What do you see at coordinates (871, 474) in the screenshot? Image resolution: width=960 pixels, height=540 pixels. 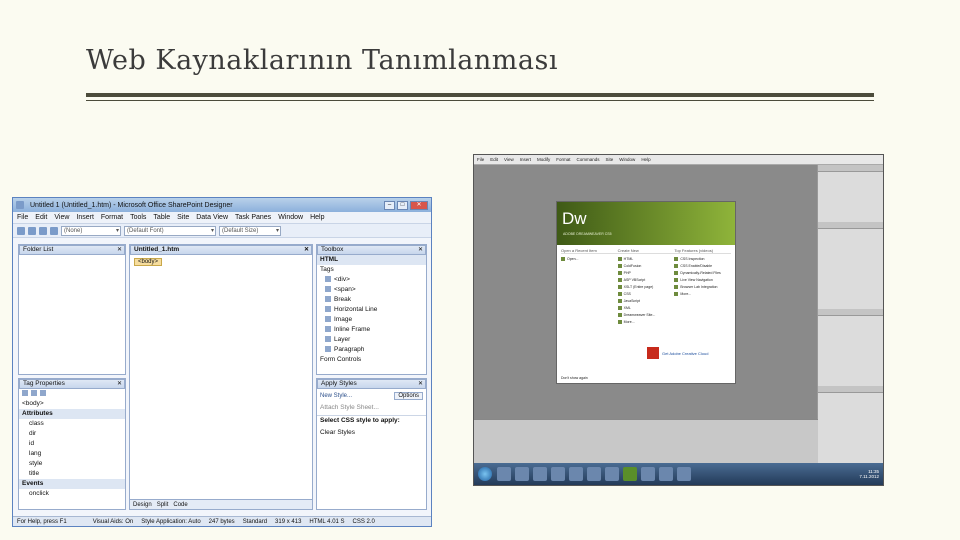 I see `taskbar-clock: 11:35 7.11.2012` at bounding box center [871, 474].